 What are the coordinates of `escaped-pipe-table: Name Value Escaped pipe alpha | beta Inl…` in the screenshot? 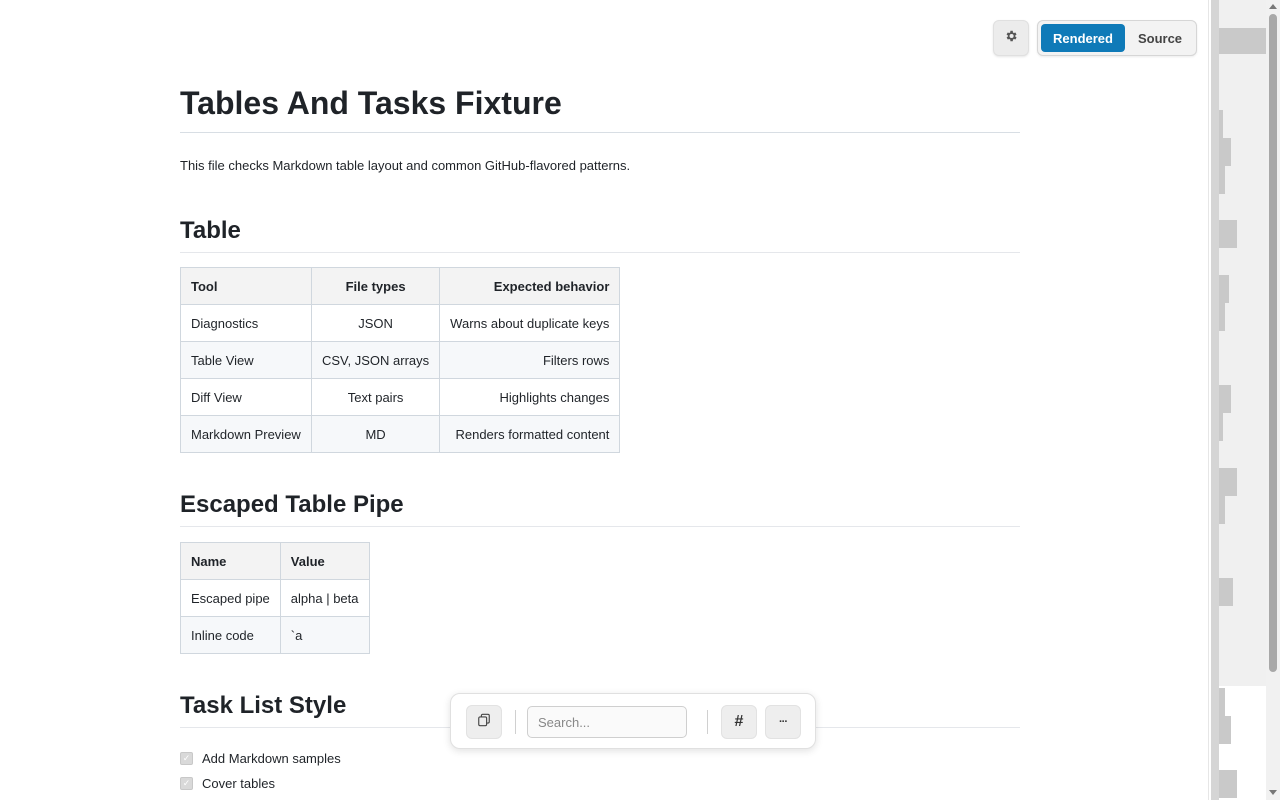 It's located at (275, 598).